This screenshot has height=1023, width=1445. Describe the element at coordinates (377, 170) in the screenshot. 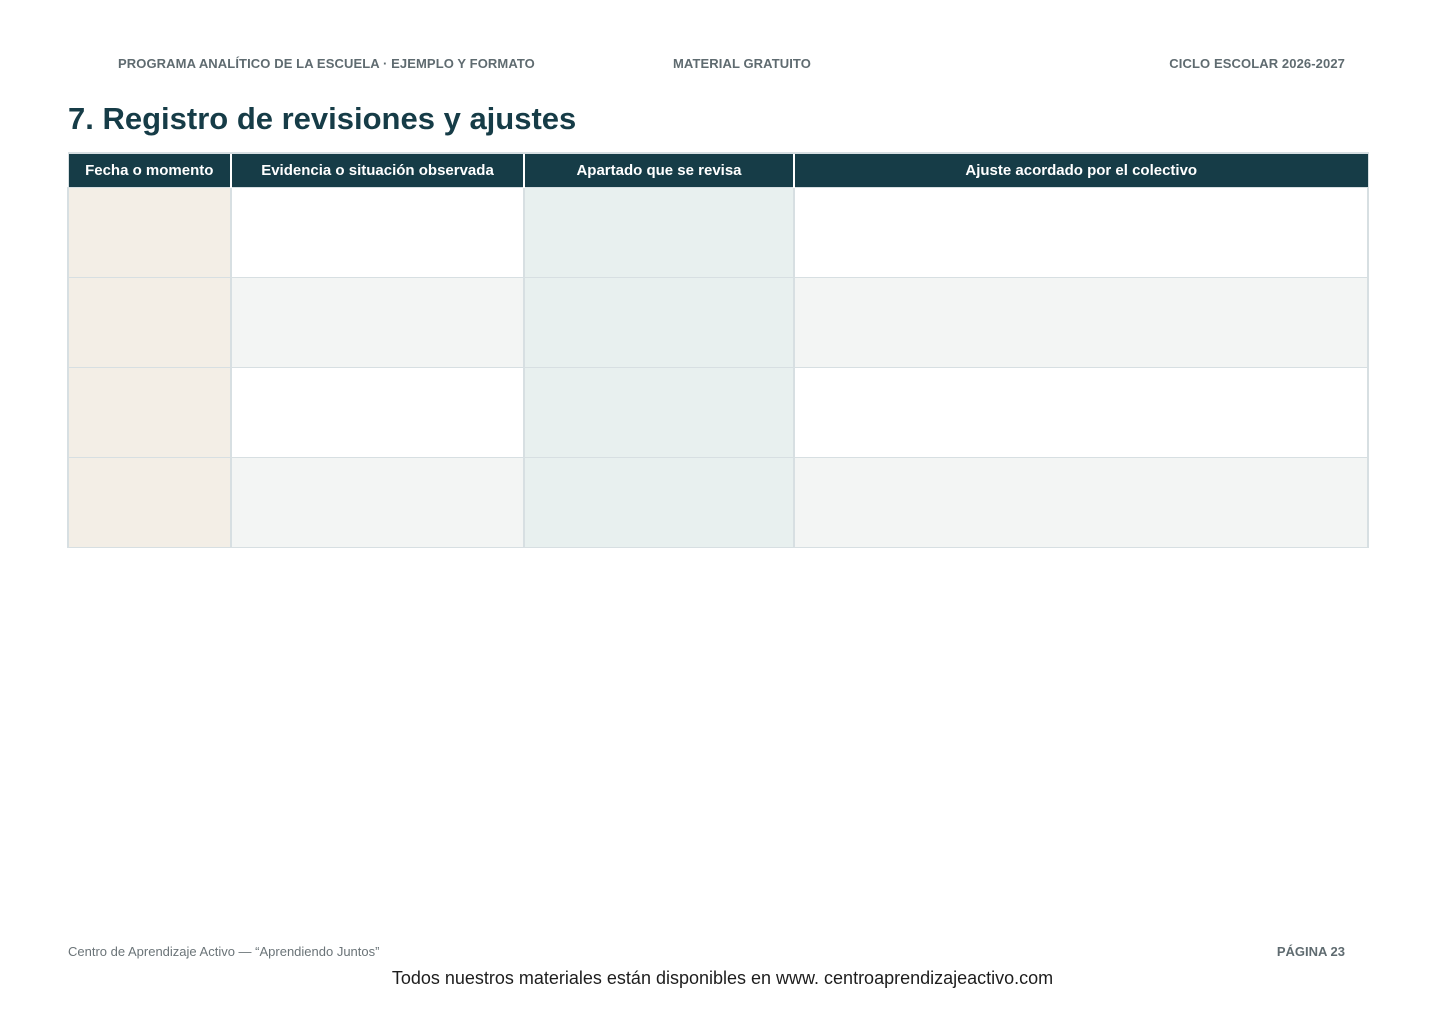

I see `column-header-evidencia: Evidencia o situación observada` at that location.